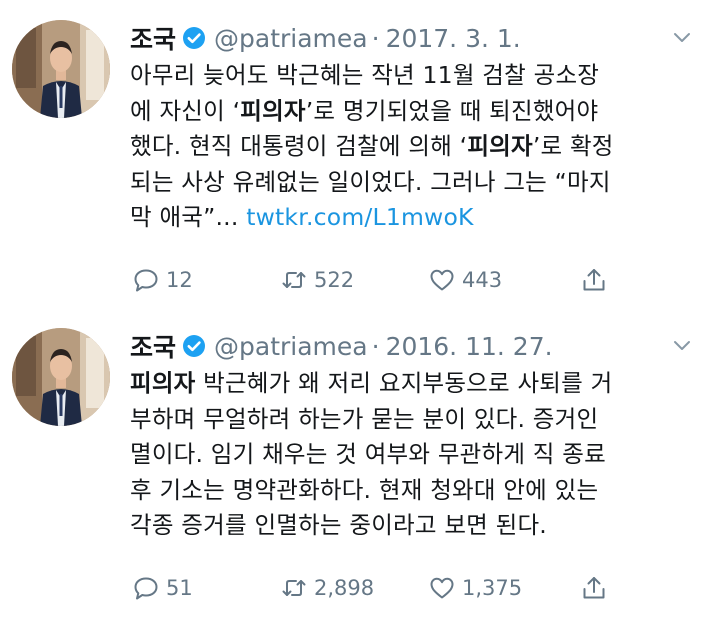 The height and width of the screenshot is (617, 709). What do you see at coordinates (372, 280) in the screenshot?
I see `tweet-actions: 12 522 443` at bounding box center [372, 280].